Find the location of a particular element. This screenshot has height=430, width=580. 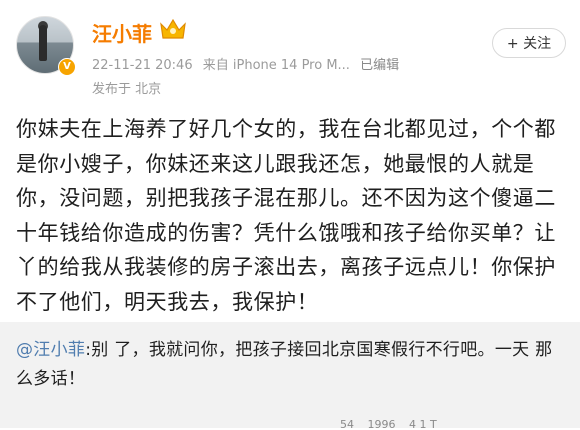

post-datetime: 22-11-21 20:46 is located at coordinates (142, 65).